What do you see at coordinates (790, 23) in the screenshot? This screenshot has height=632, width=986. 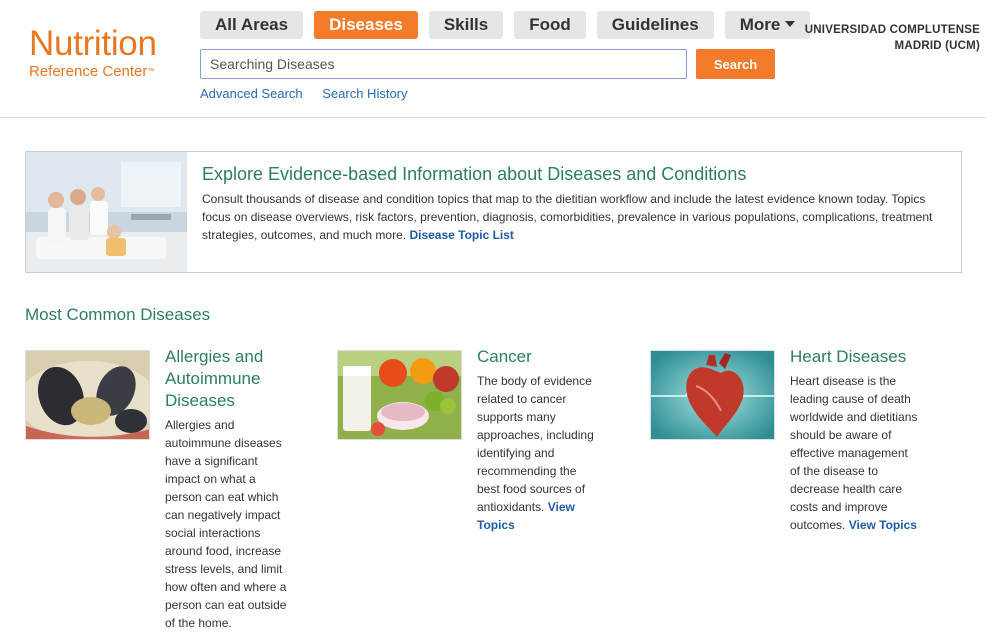 I see `chevron-down-icon` at bounding box center [790, 23].